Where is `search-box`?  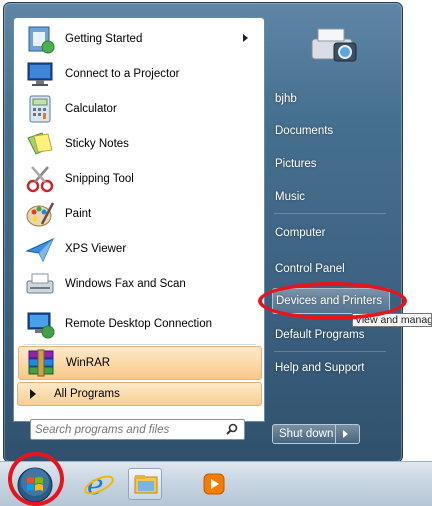 search-box is located at coordinates (137, 429).